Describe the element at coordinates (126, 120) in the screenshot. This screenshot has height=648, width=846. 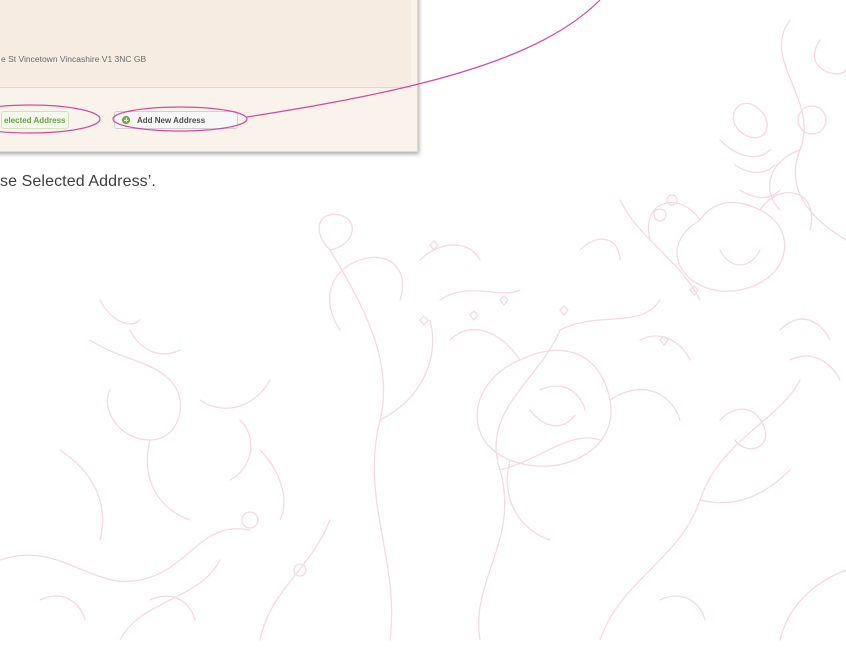
I see `plus-circle-icon` at that location.